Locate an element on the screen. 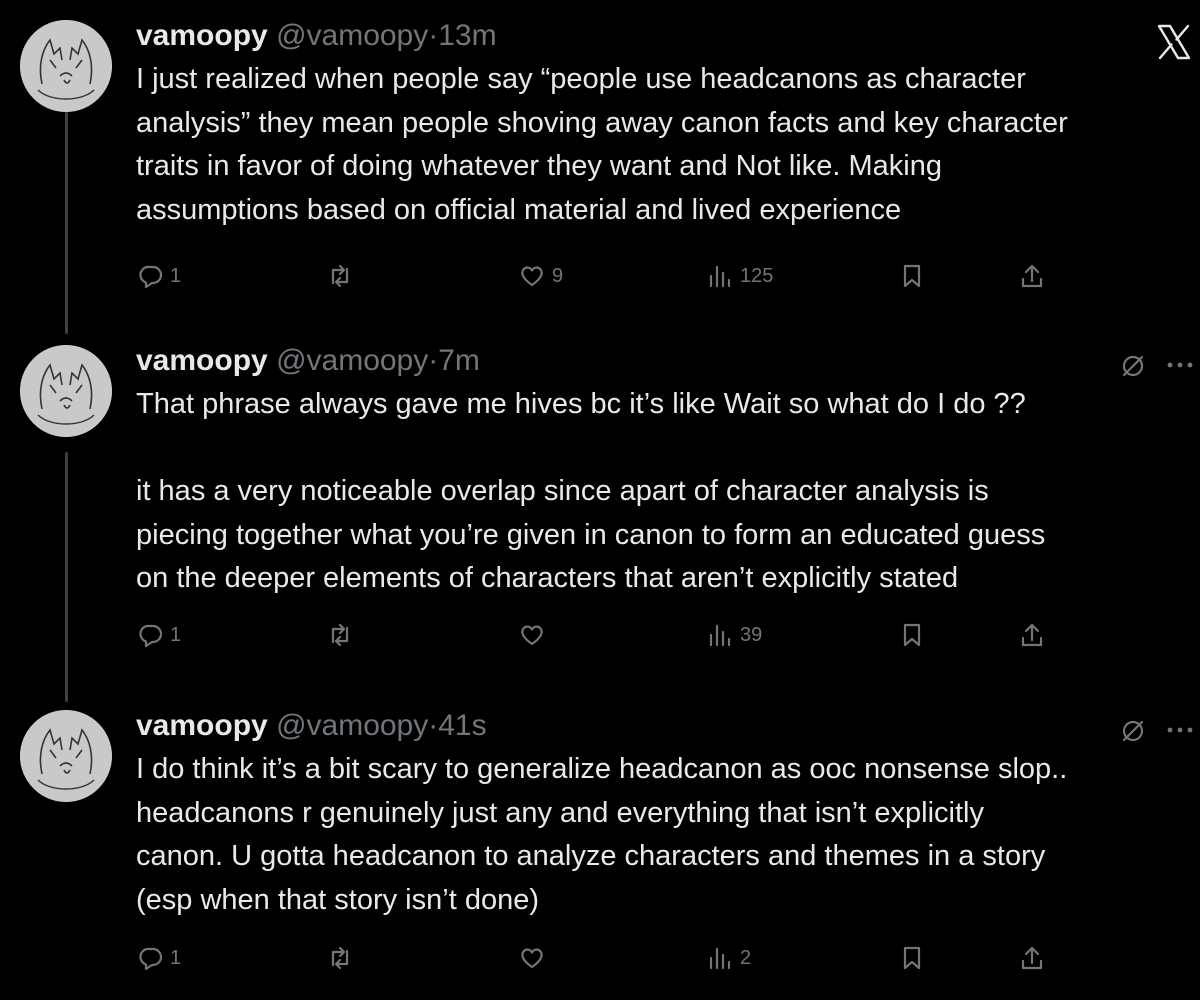  tweet-header: vamoopy @vamoopy·13m is located at coordinates (316, 36).